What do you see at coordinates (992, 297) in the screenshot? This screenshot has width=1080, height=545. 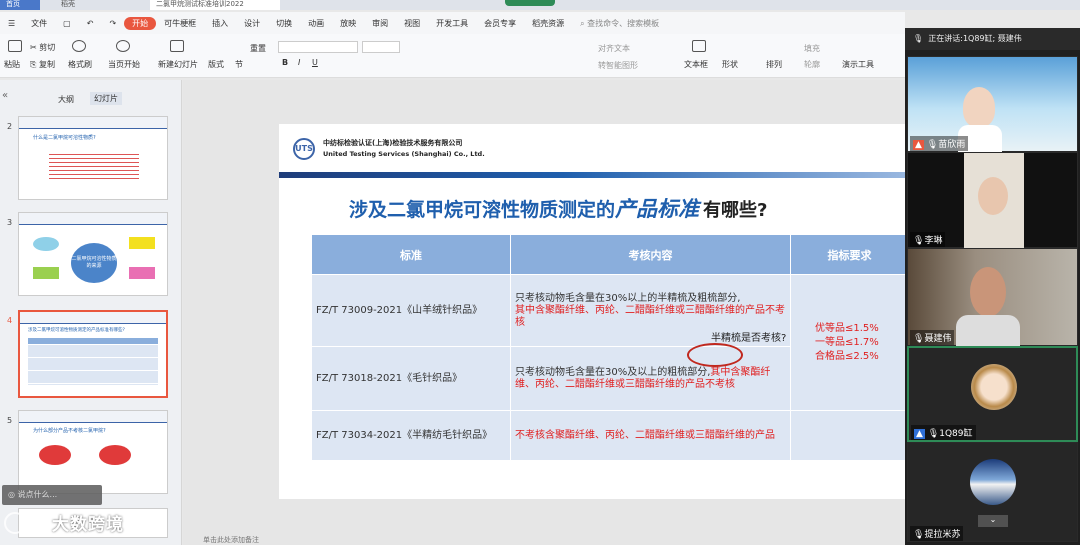 I see `video-tile: 🎙聂建伟` at bounding box center [992, 297].